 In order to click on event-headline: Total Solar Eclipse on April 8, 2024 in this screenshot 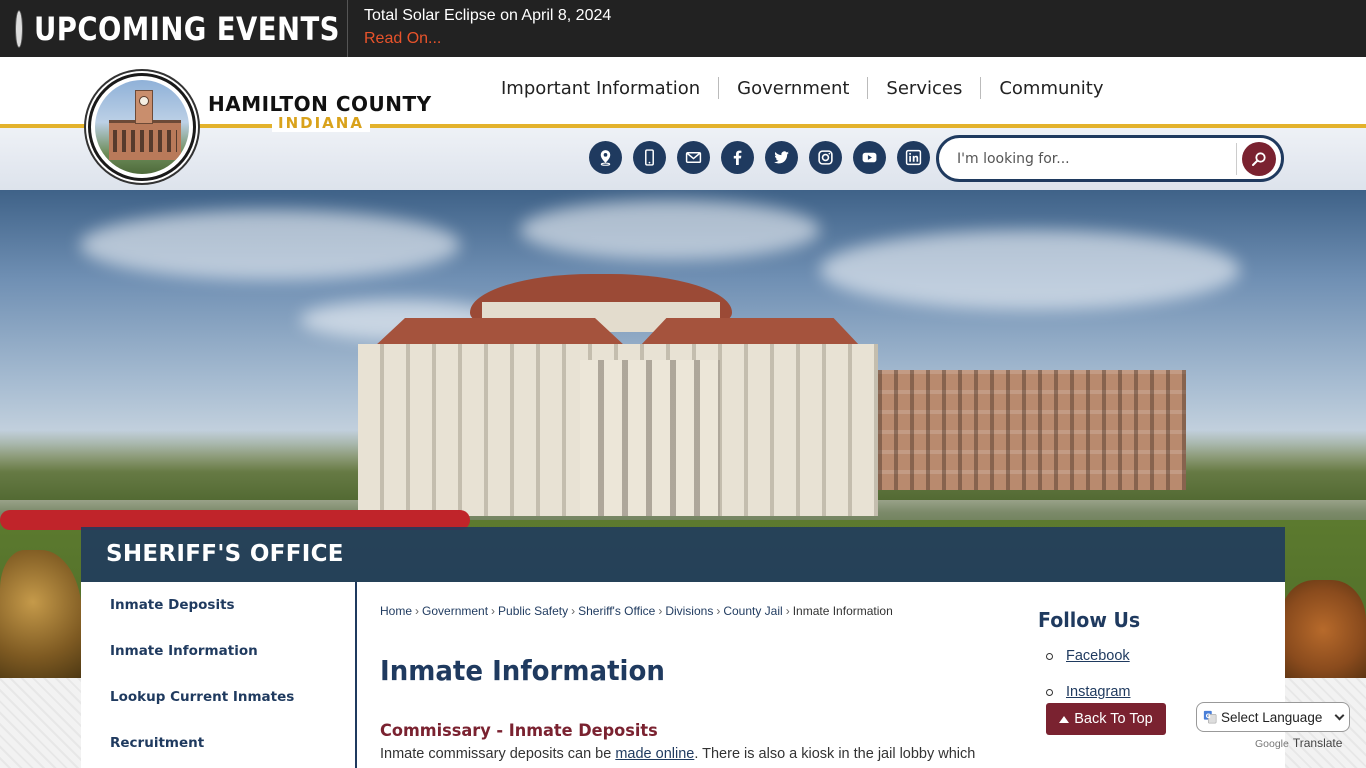, I will do `click(488, 15)`.